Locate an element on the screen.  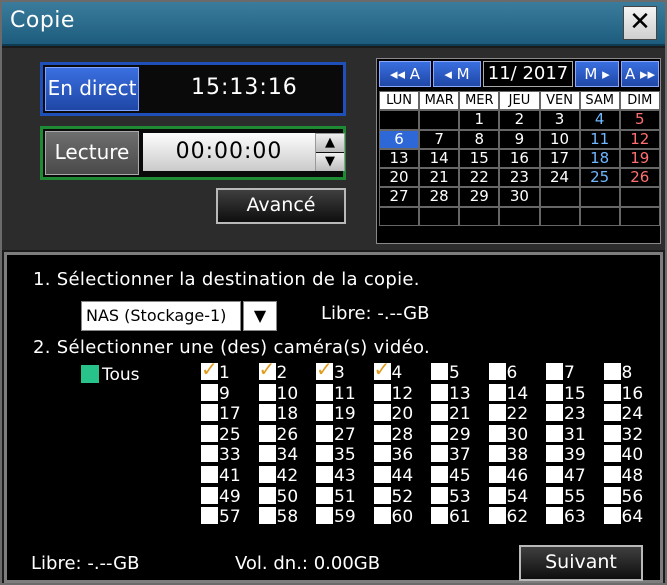
camera-checkbox: 35 is located at coordinates (345, 455).